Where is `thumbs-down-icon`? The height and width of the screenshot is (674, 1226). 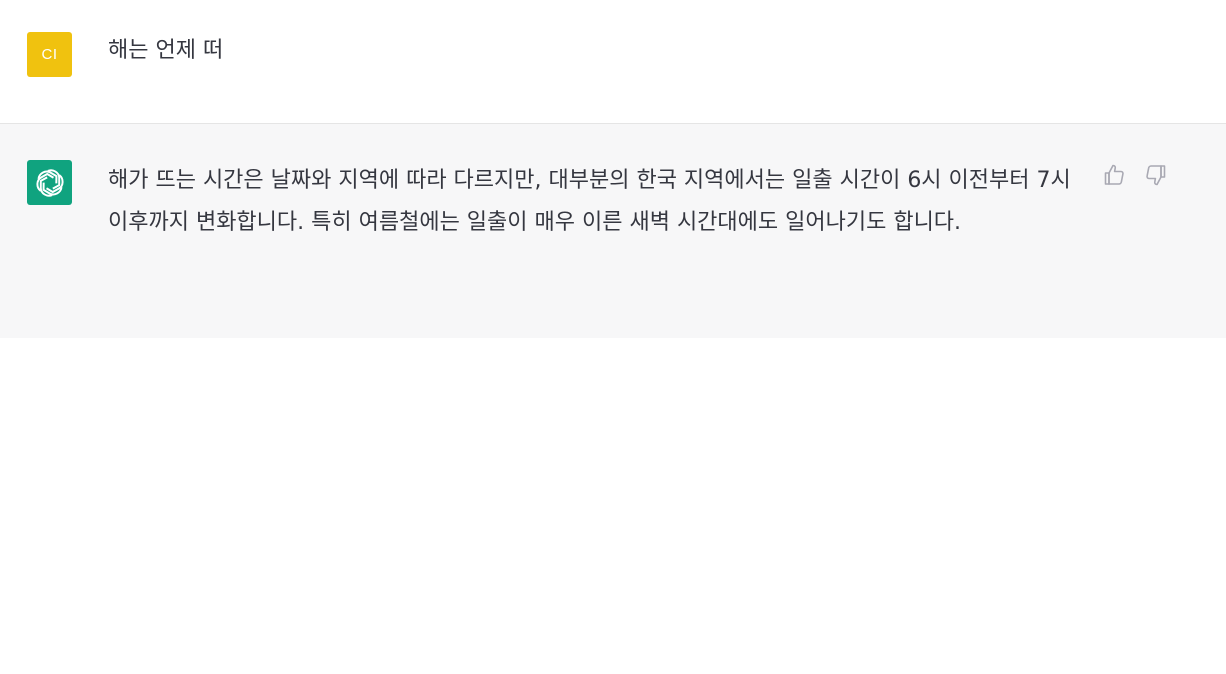
thumbs-down-icon is located at coordinates (1156, 177).